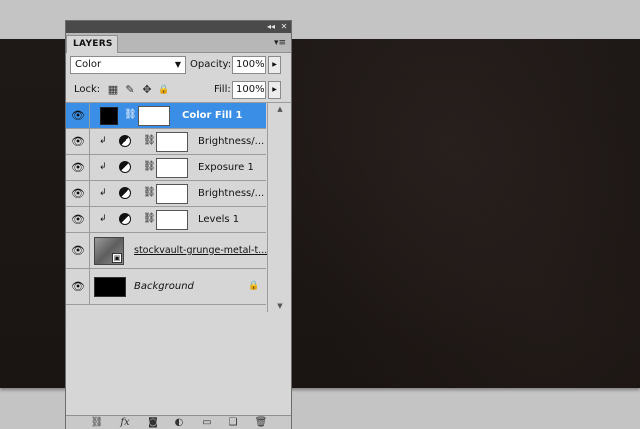  Describe the element at coordinates (279, 207) in the screenshot. I see `layers-scrollbar: ▲ ▼` at that location.